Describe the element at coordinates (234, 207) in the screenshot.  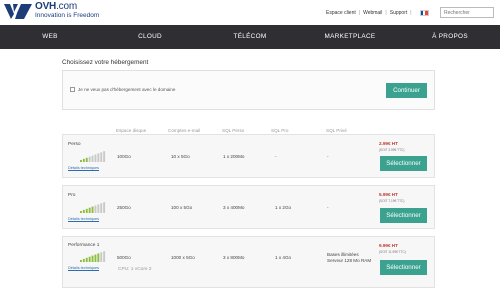
I see `plan-sql-perso: 3 x 400Mo` at that location.